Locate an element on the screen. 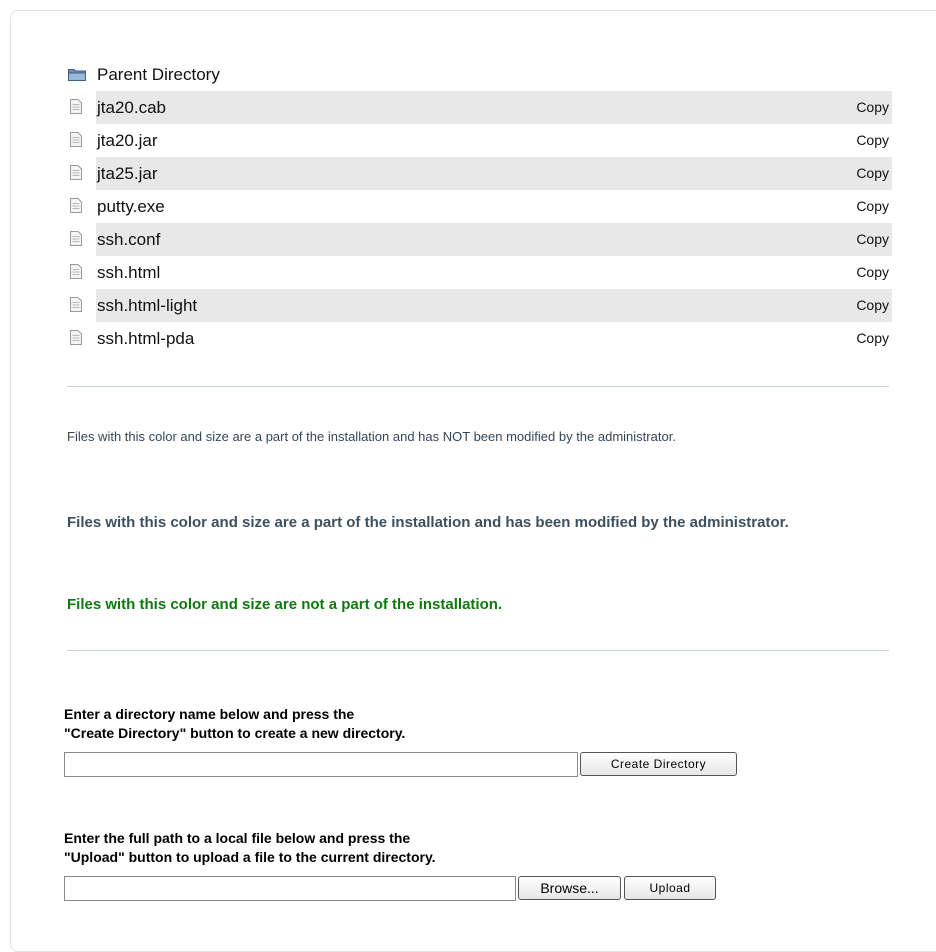 The height and width of the screenshot is (952, 936). file-row: ssh.conf Copy is located at coordinates (479, 239).